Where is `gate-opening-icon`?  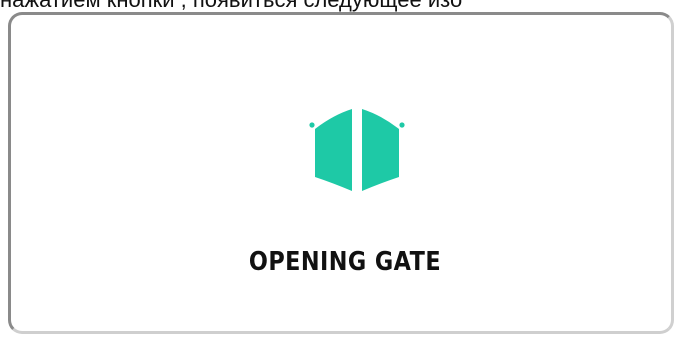
gate-opening-icon is located at coordinates (357, 157).